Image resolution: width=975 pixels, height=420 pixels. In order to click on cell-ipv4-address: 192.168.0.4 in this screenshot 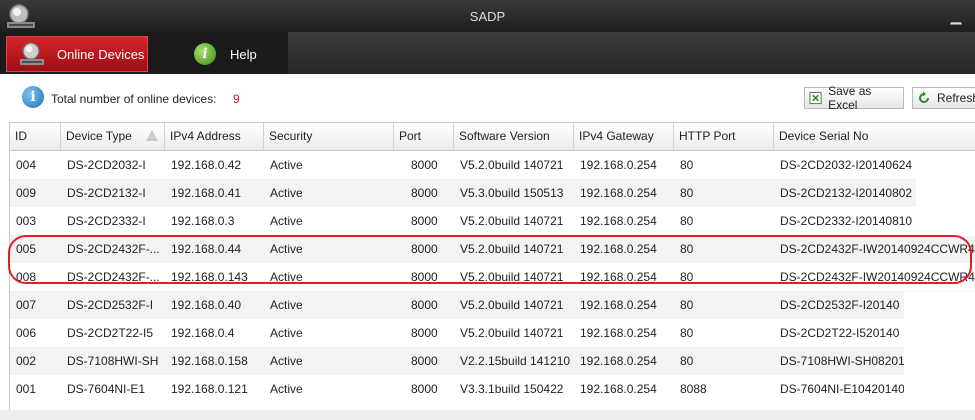, I will do `click(203, 333)`.